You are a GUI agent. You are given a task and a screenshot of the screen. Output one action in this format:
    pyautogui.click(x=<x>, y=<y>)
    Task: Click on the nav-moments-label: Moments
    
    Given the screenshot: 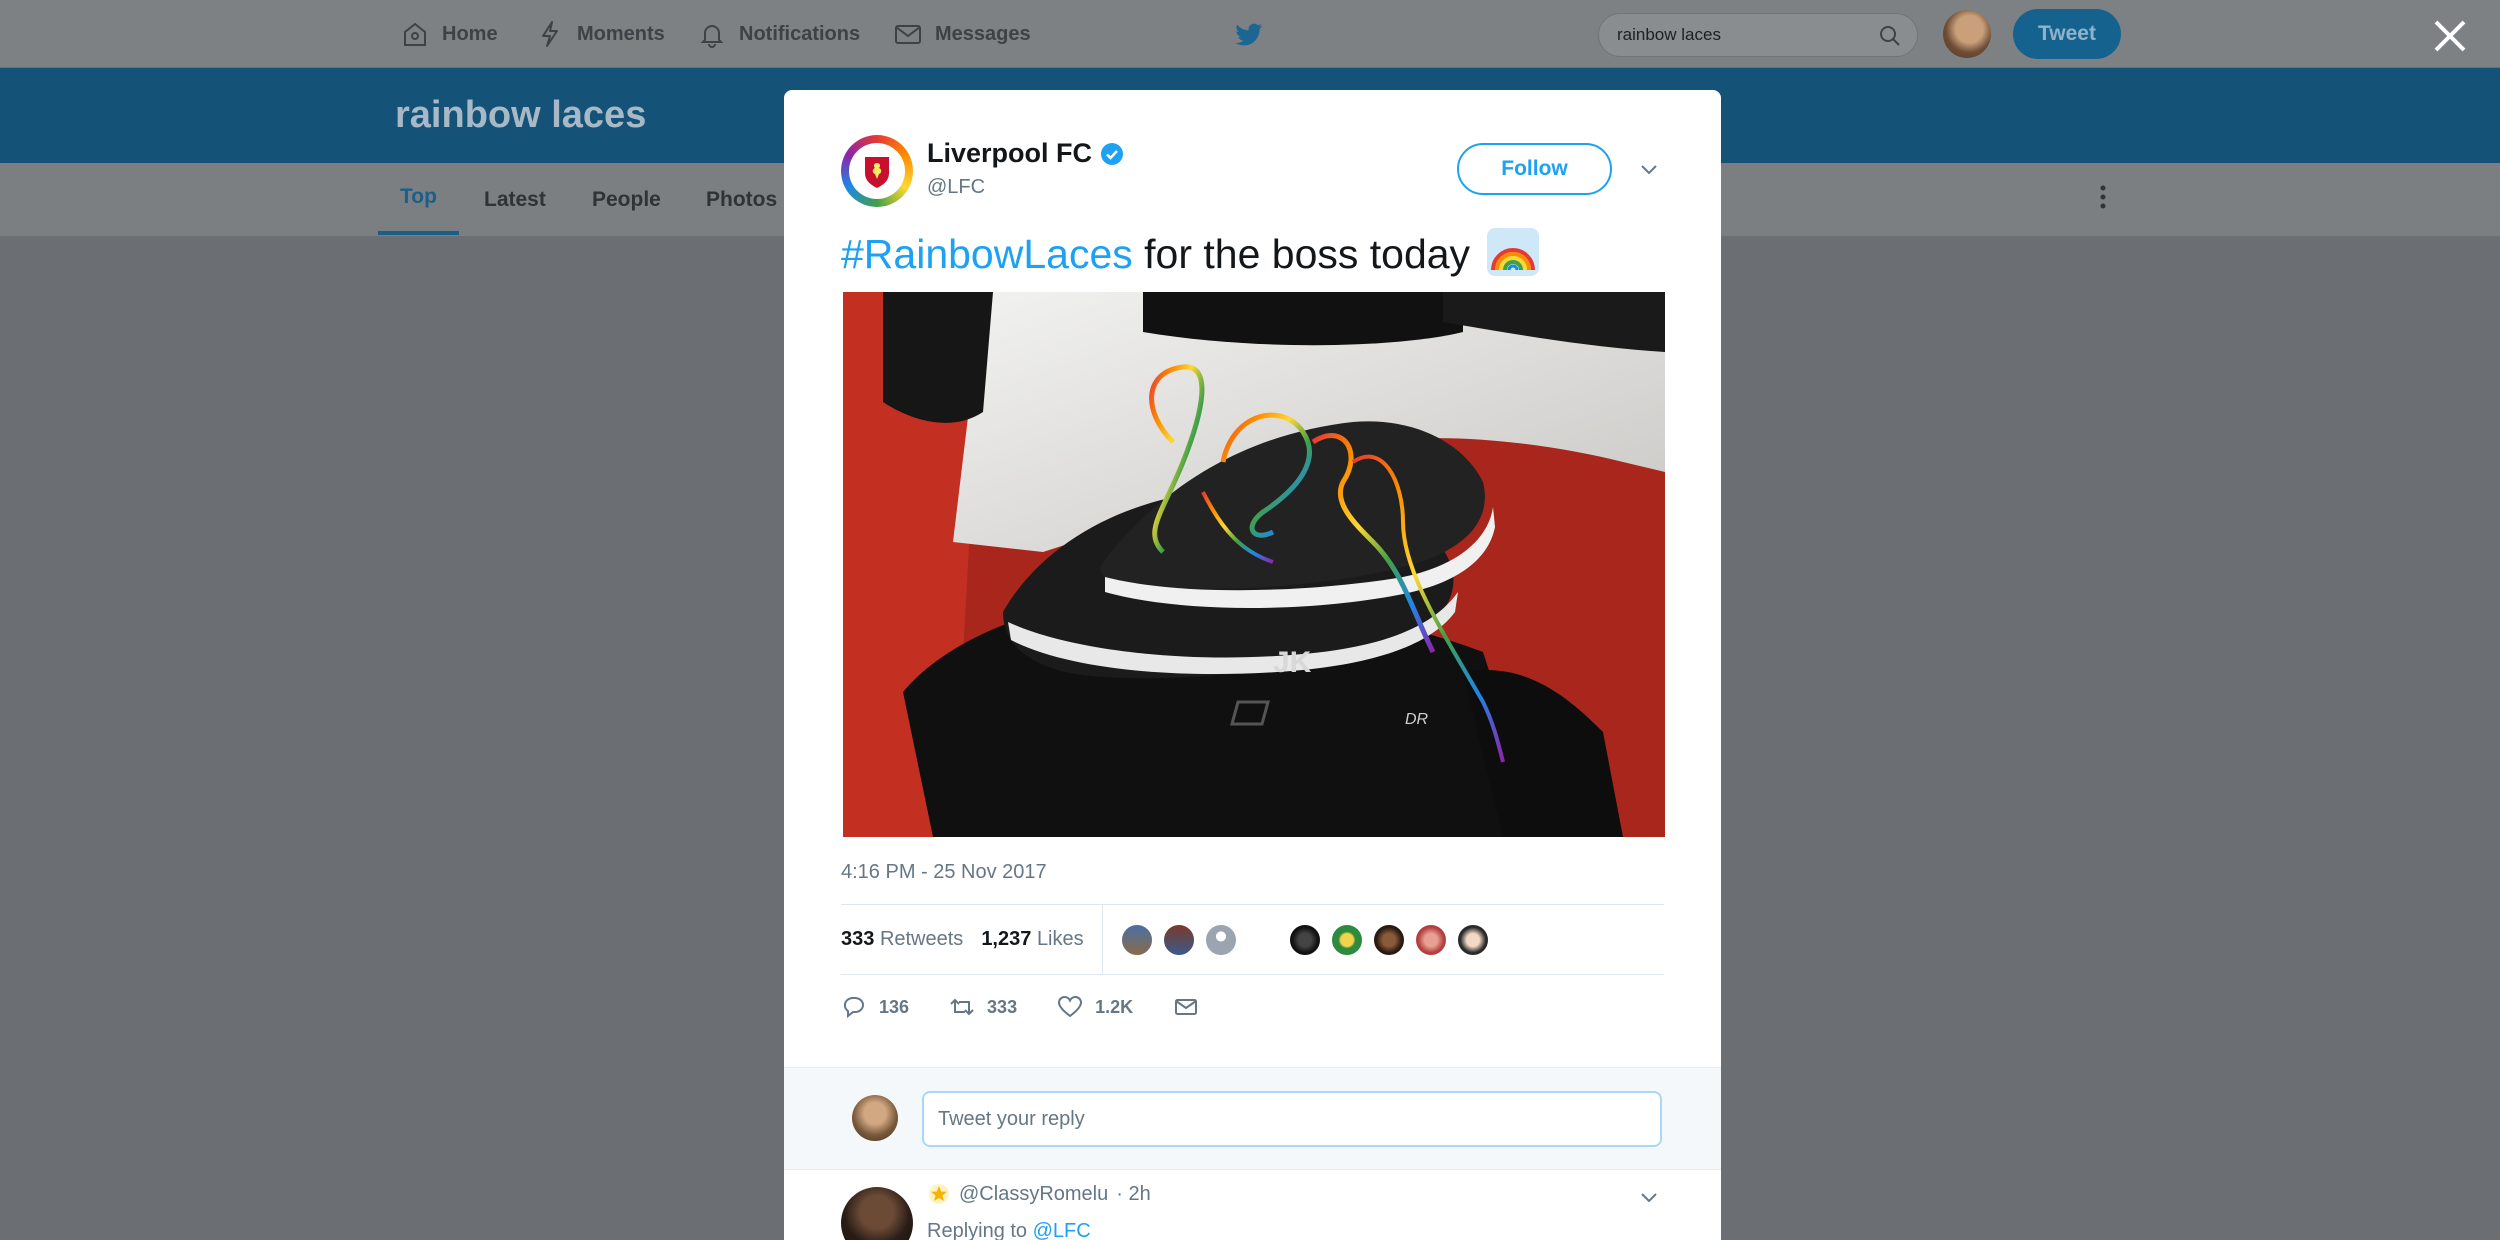 What is the action you would take?
    pyautogui.click(x=621, y=33)
    